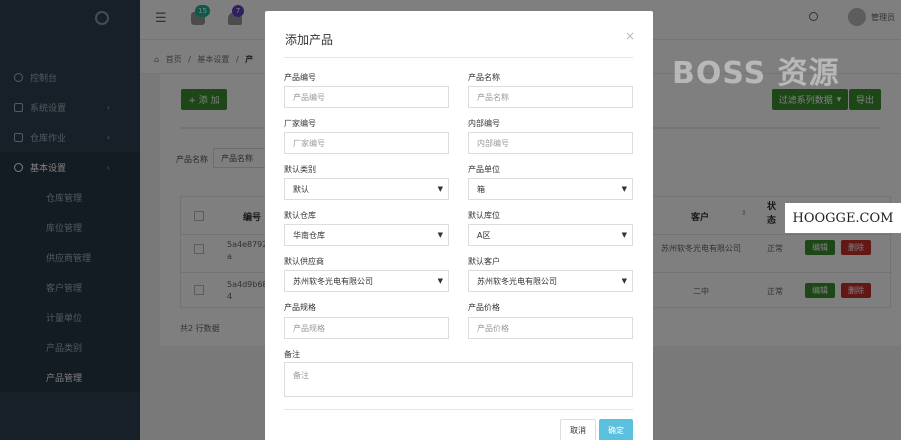 The height and width of the screenshot is (440, 901). I want to click on select-value: 华南仓库, so click(309, 235).